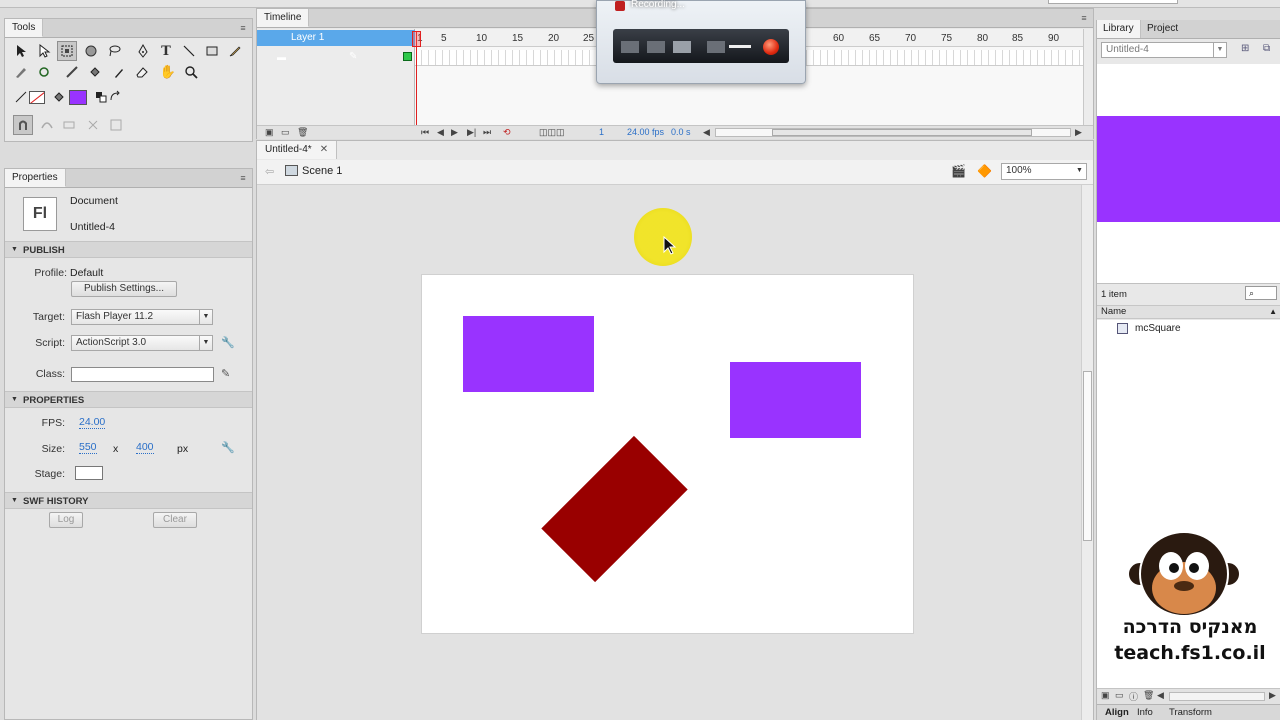 The width and height of the screenshot is (1280, 720). I want to click on 3d-rotation-icon, so click(91, 51).